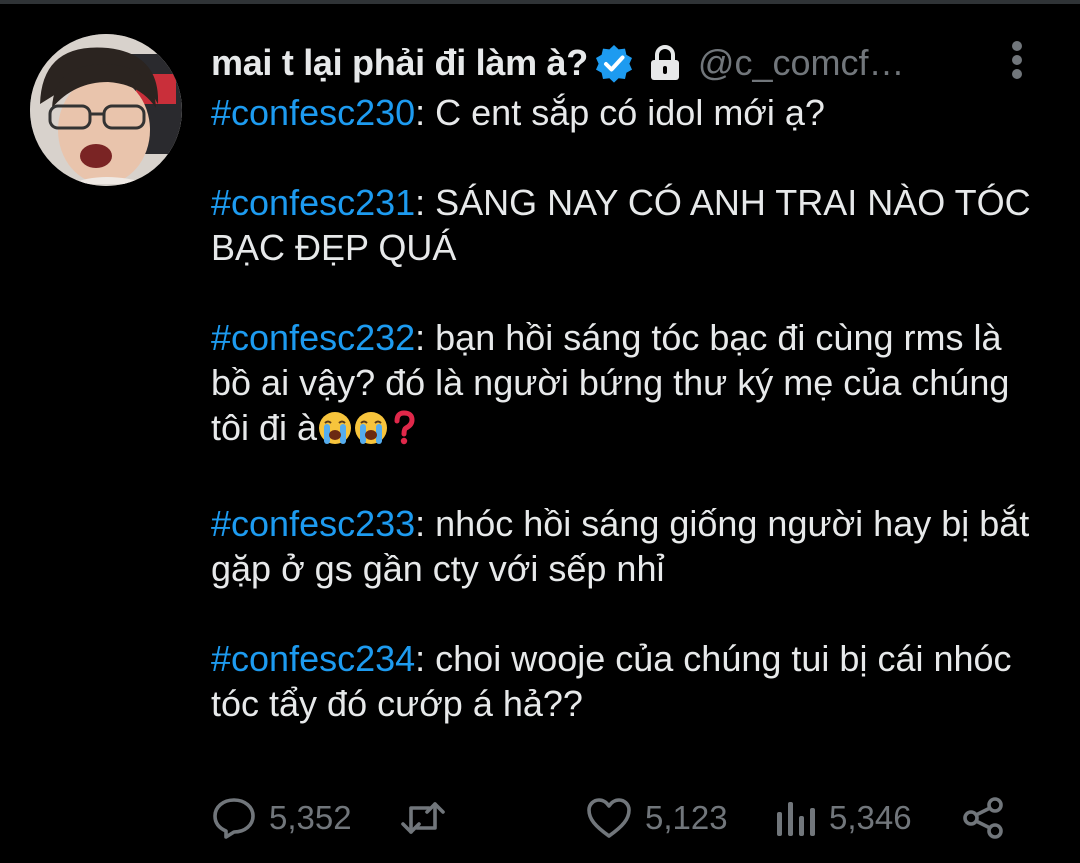 This screenshot has width=1080, height=863. What do you see at coordinates (1017, 60) in the screenshot?
I see `more-options-icon` at bounding box center [1017, 60].